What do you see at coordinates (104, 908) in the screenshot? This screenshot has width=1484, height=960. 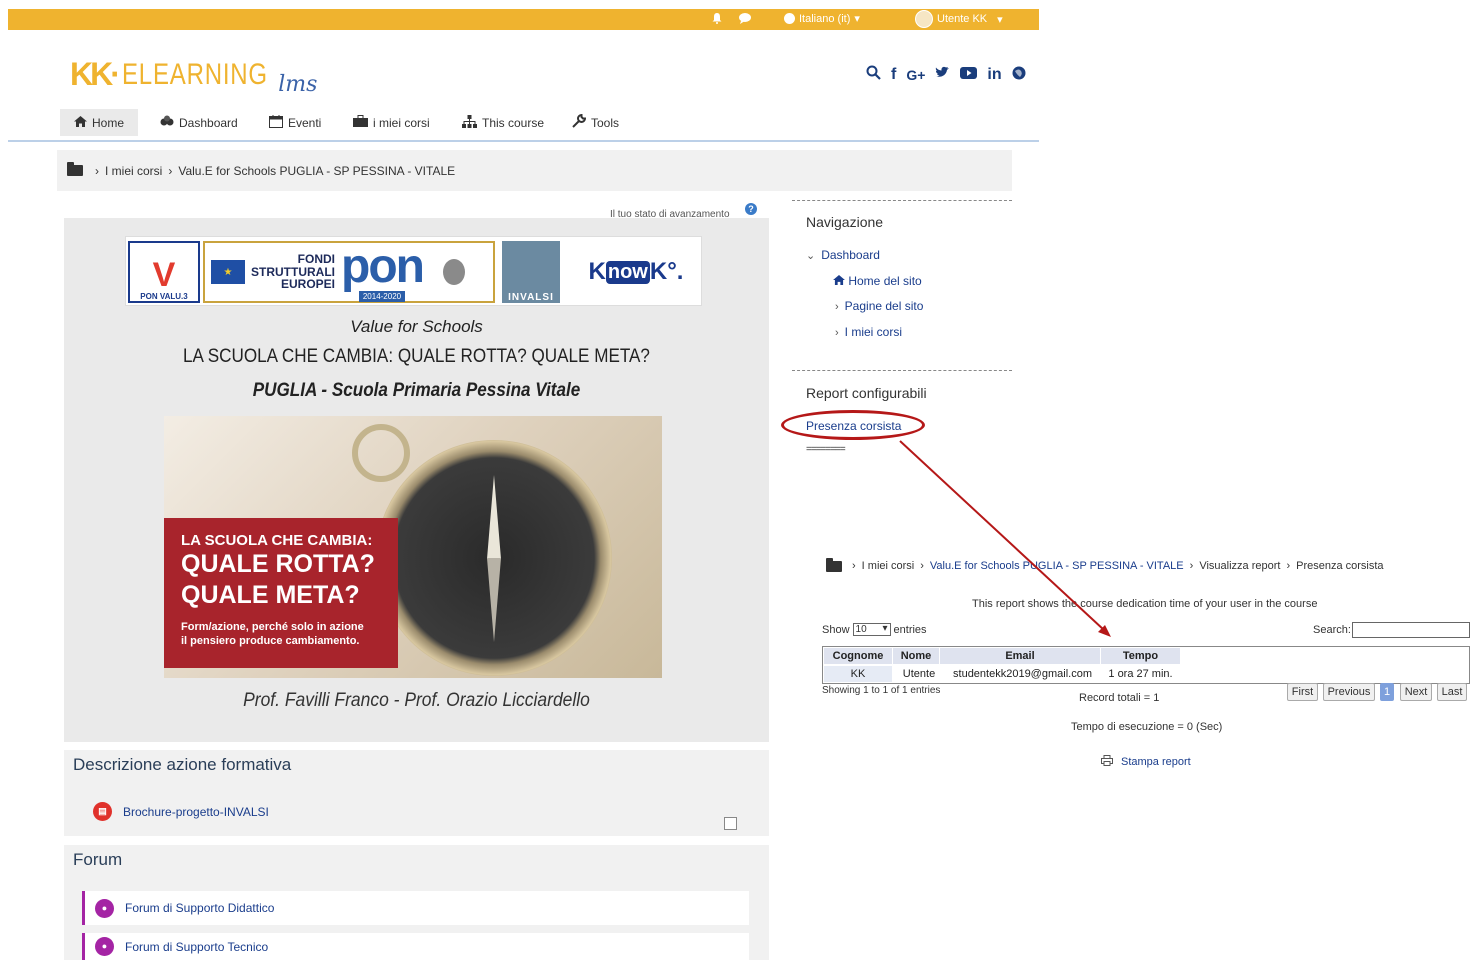 I see `forum-icon: ●` at bounding box center [104, 908].